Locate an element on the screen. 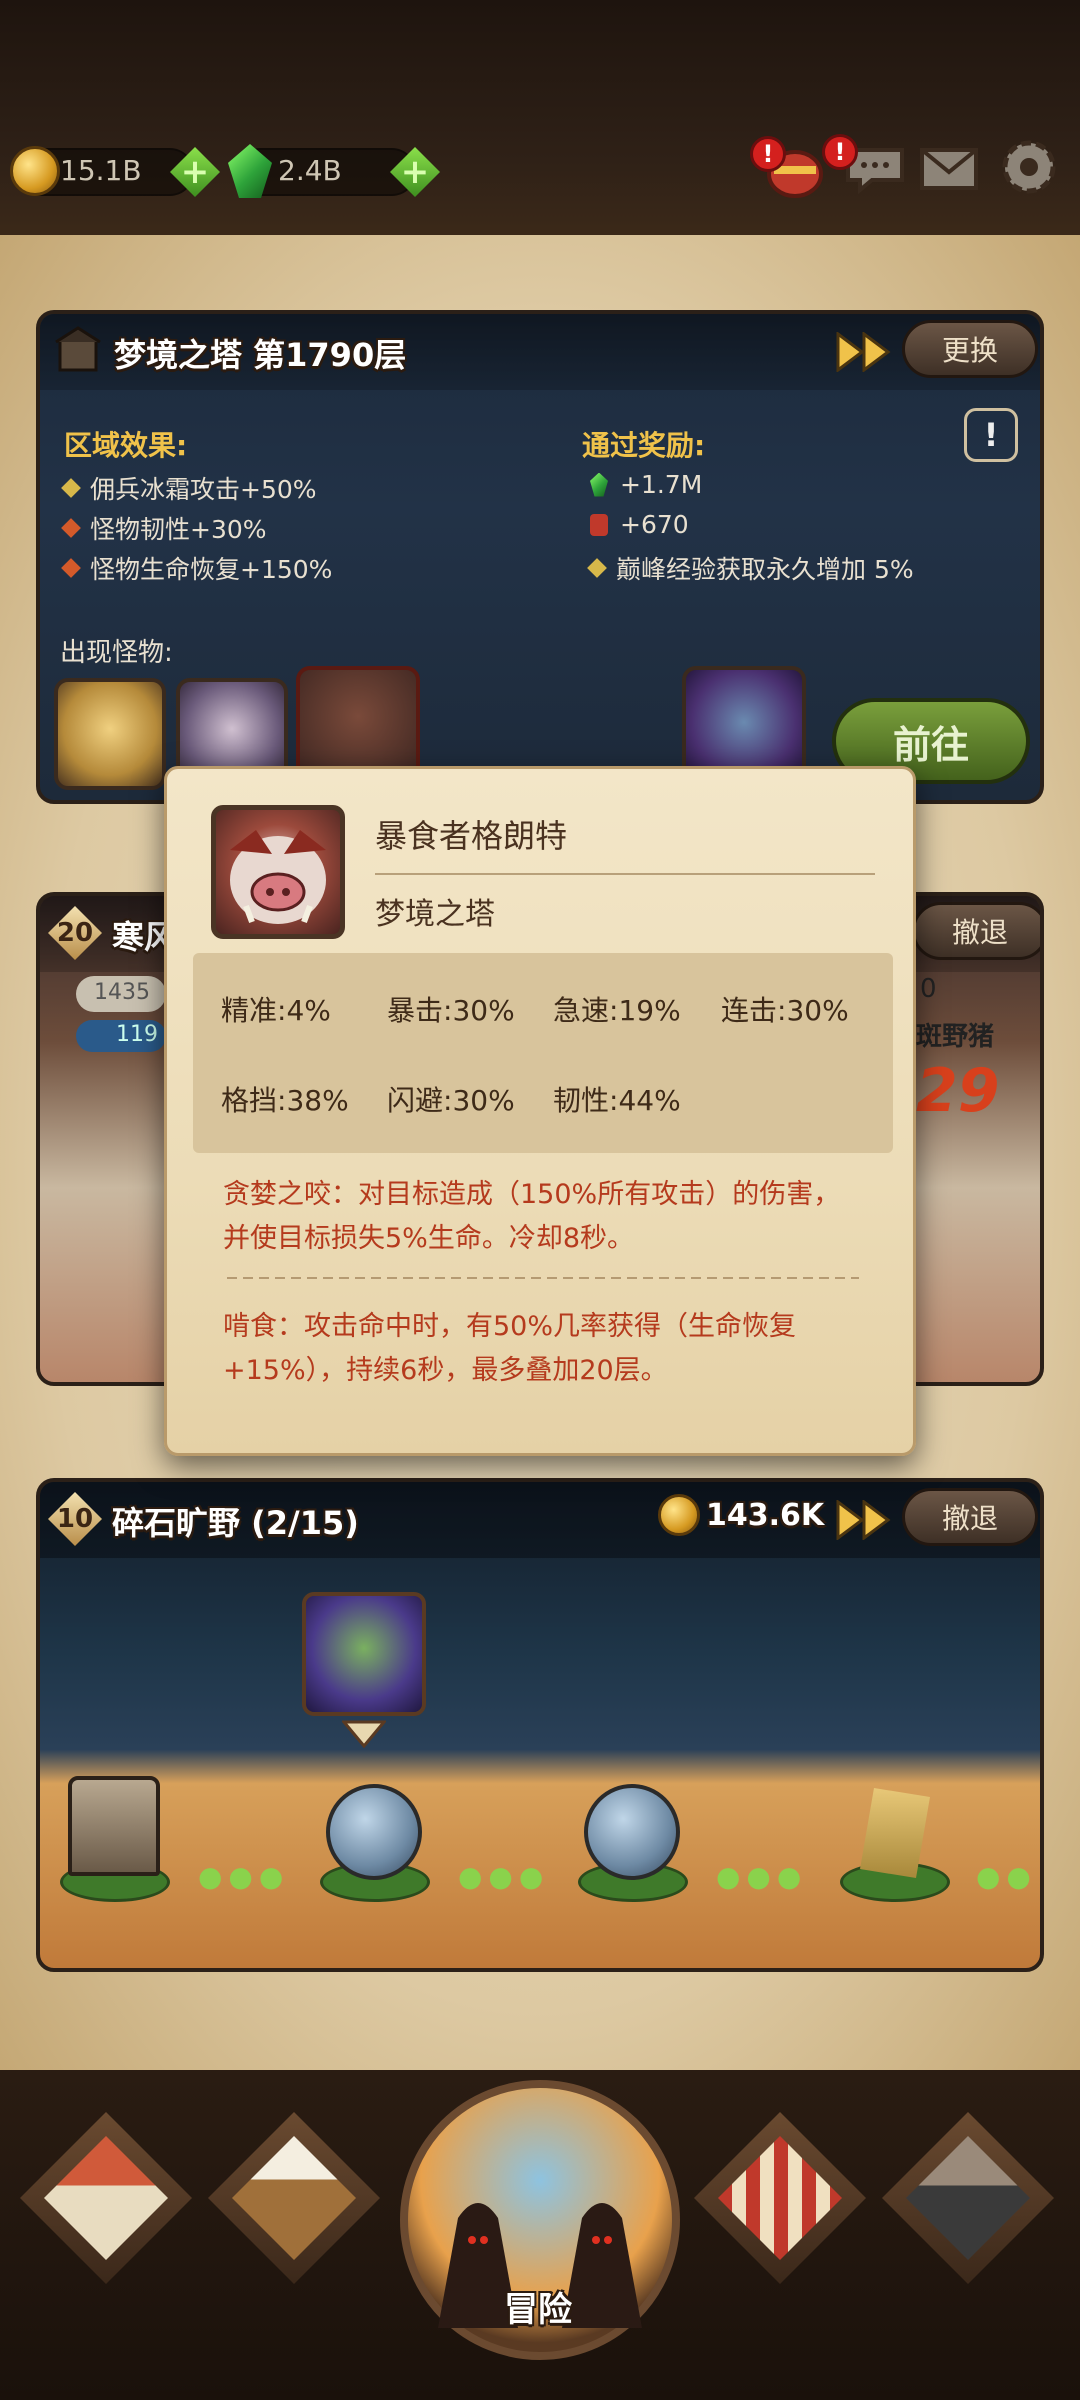  stat-block: 格挡:38% is located at coordinates (285, 1100).